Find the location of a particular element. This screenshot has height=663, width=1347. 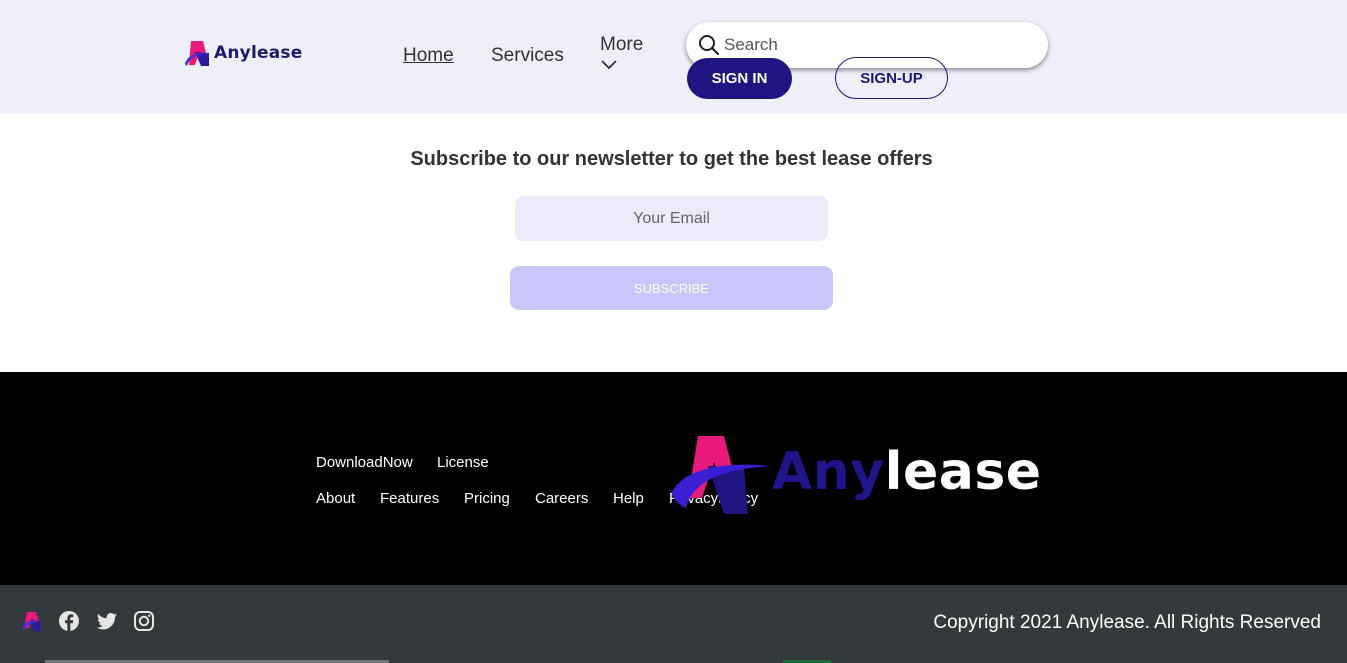

instagram-icon is located at coordinates (144, 621).